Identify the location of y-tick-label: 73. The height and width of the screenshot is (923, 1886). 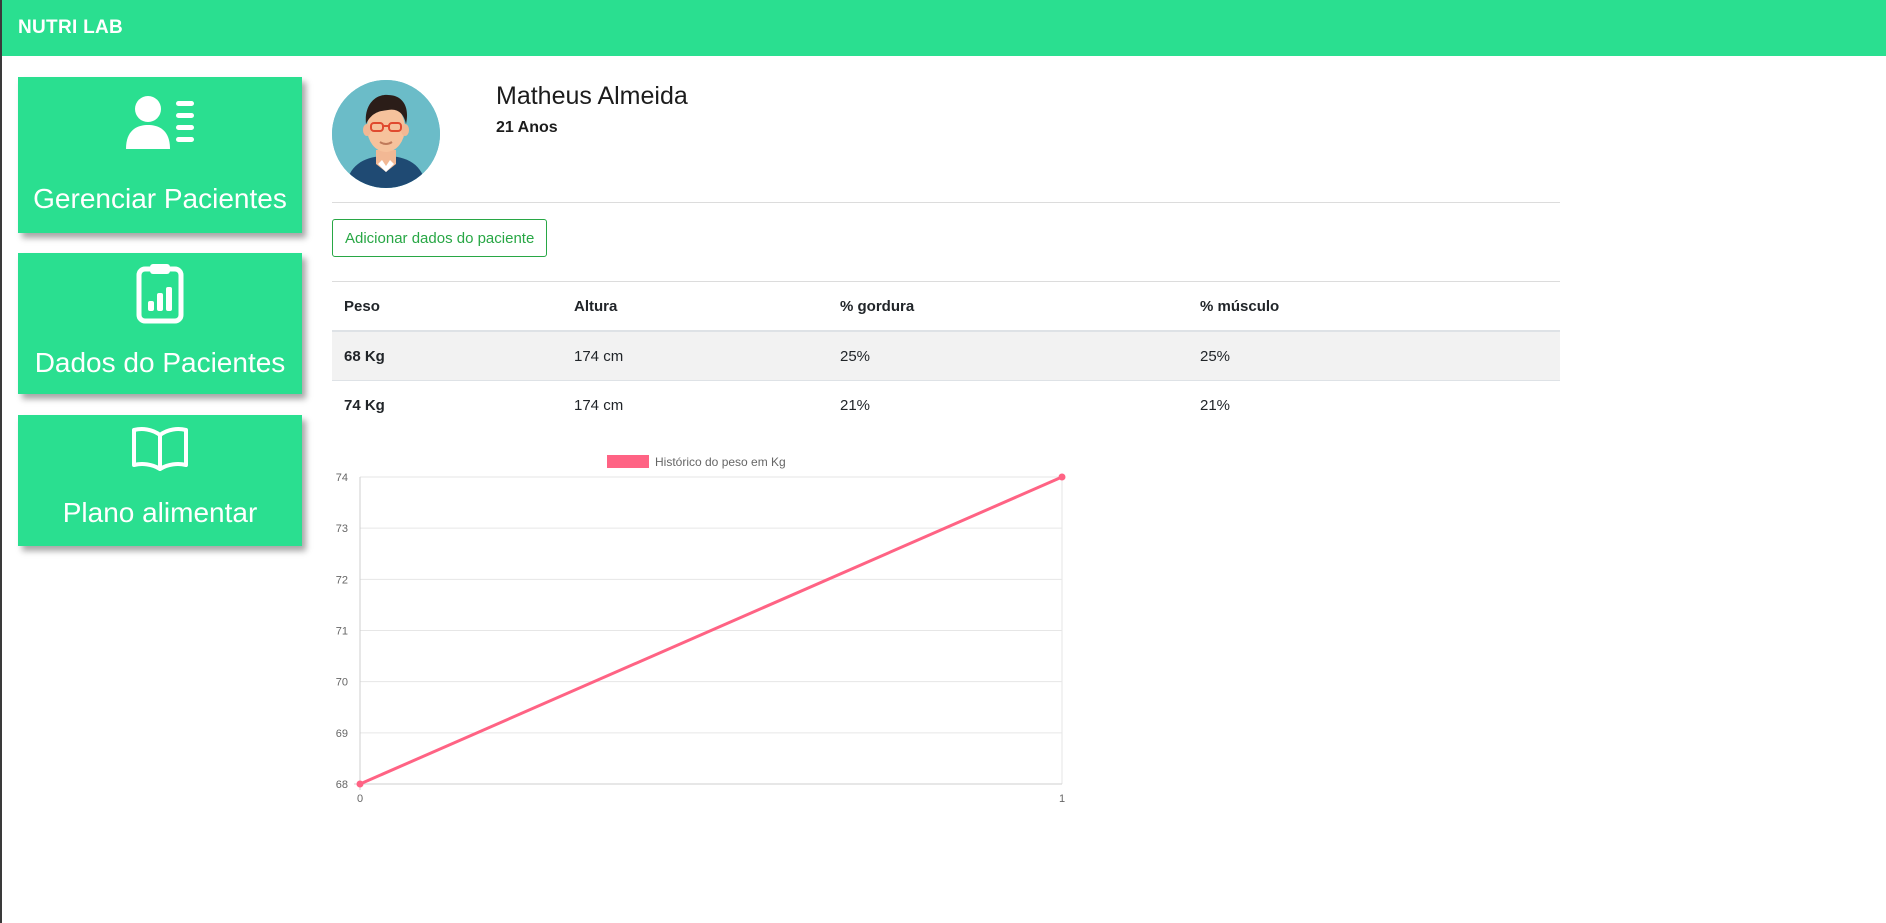
(342, 529).